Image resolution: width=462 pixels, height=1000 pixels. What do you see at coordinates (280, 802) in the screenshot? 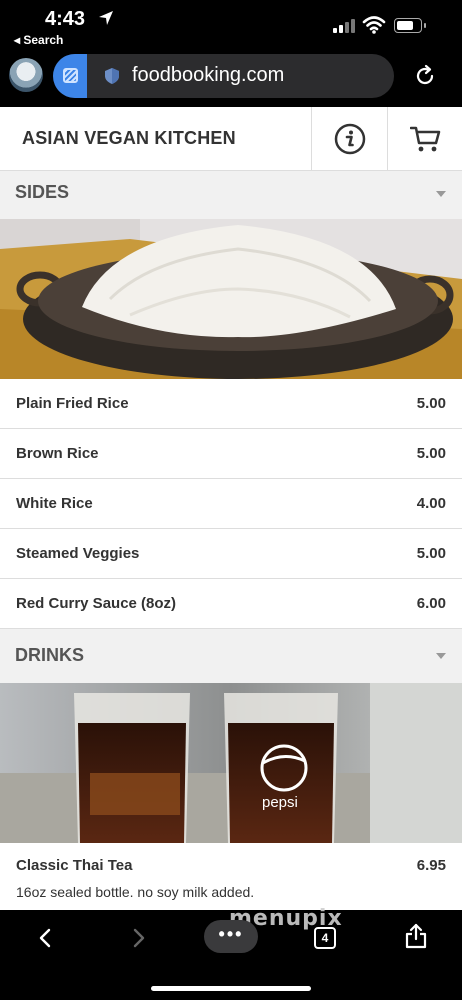
I see `pepsi-logo-text: pepsi` at bounding box center [280, 802].